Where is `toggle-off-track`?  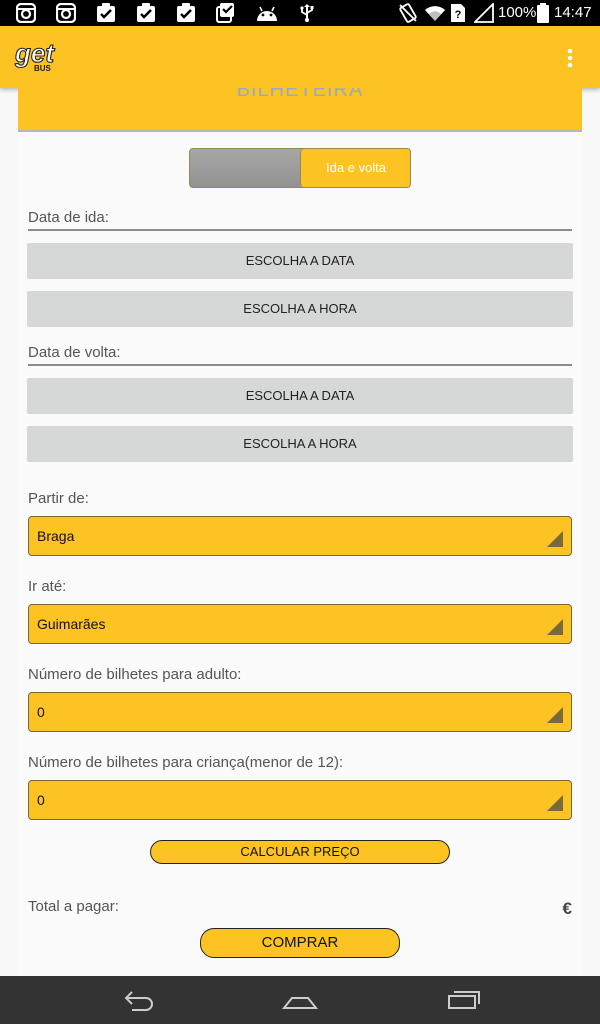
toggle-off-track is located at coordinates (245, 168).